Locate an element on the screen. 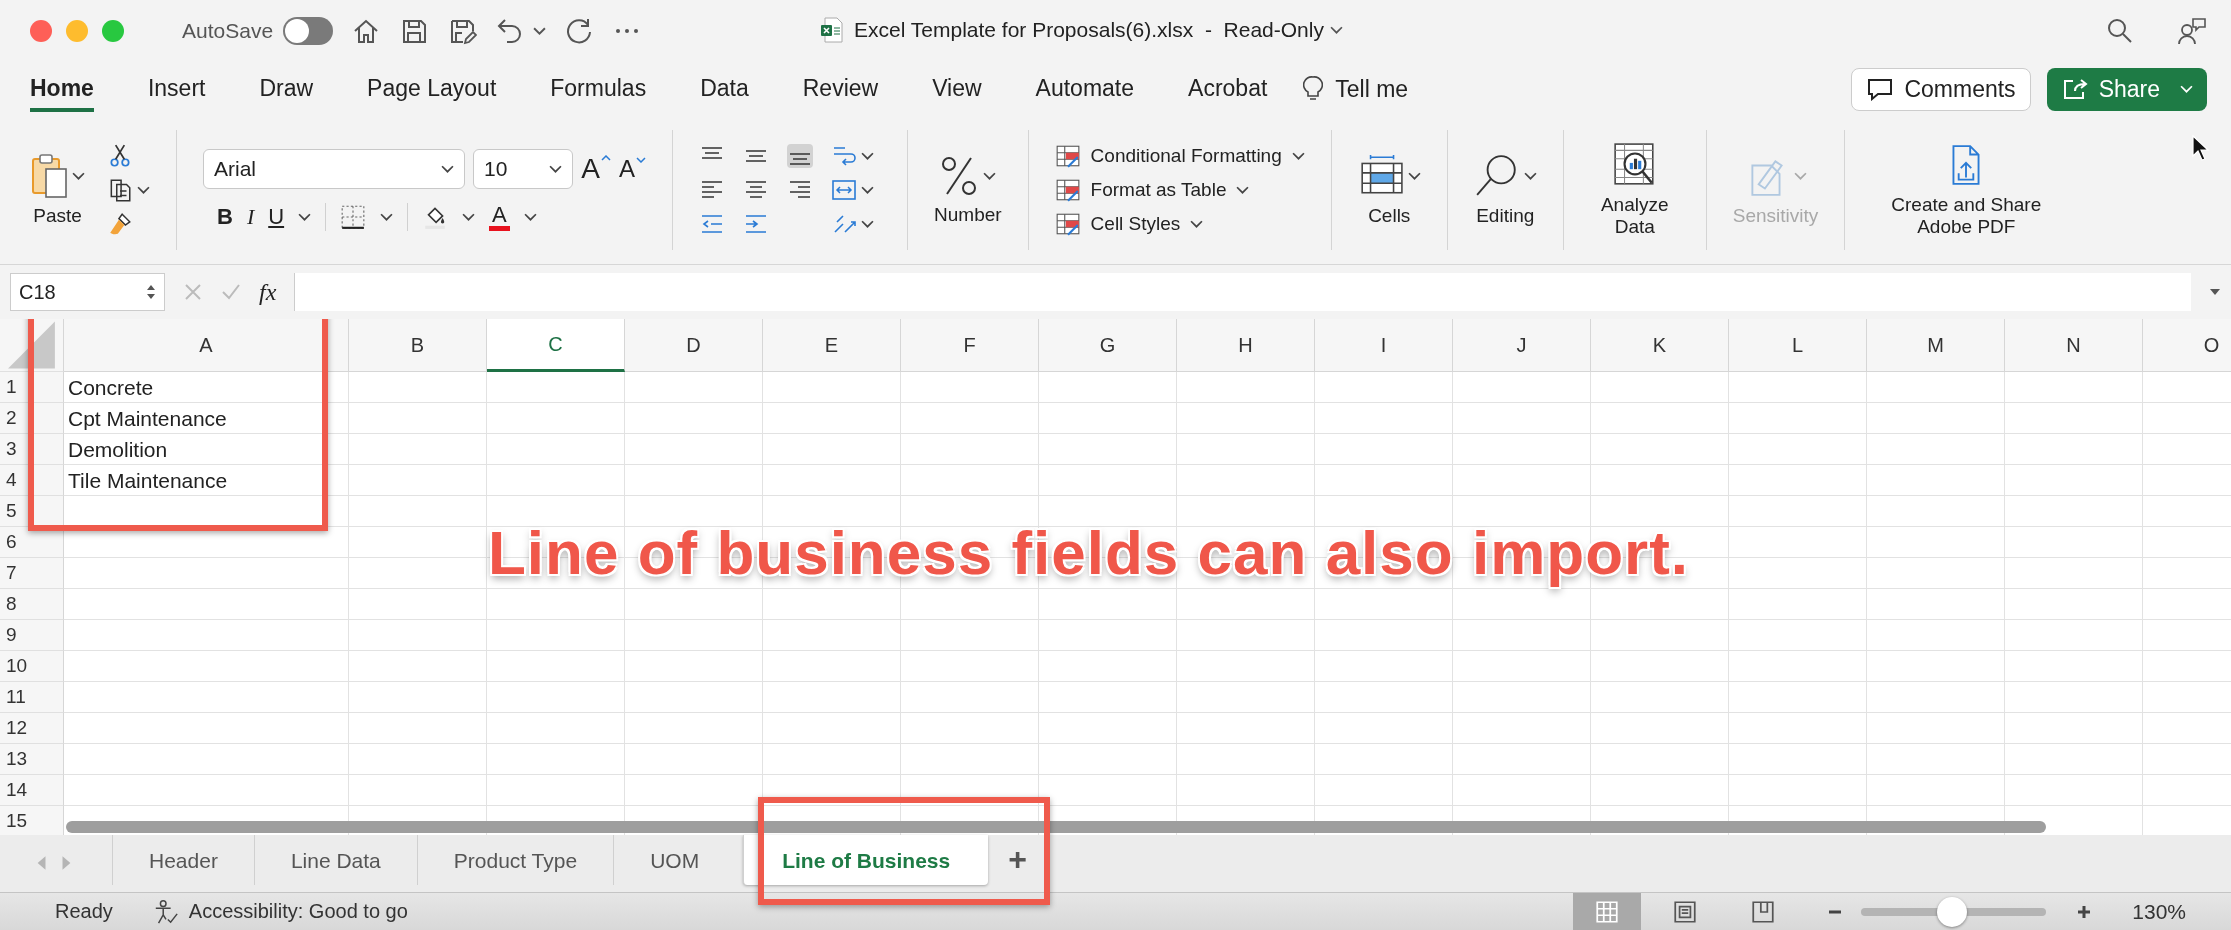 The height and width of the screenshot is (930, 2231). ribbon-tab: Home is located at coordinates (62, 89).